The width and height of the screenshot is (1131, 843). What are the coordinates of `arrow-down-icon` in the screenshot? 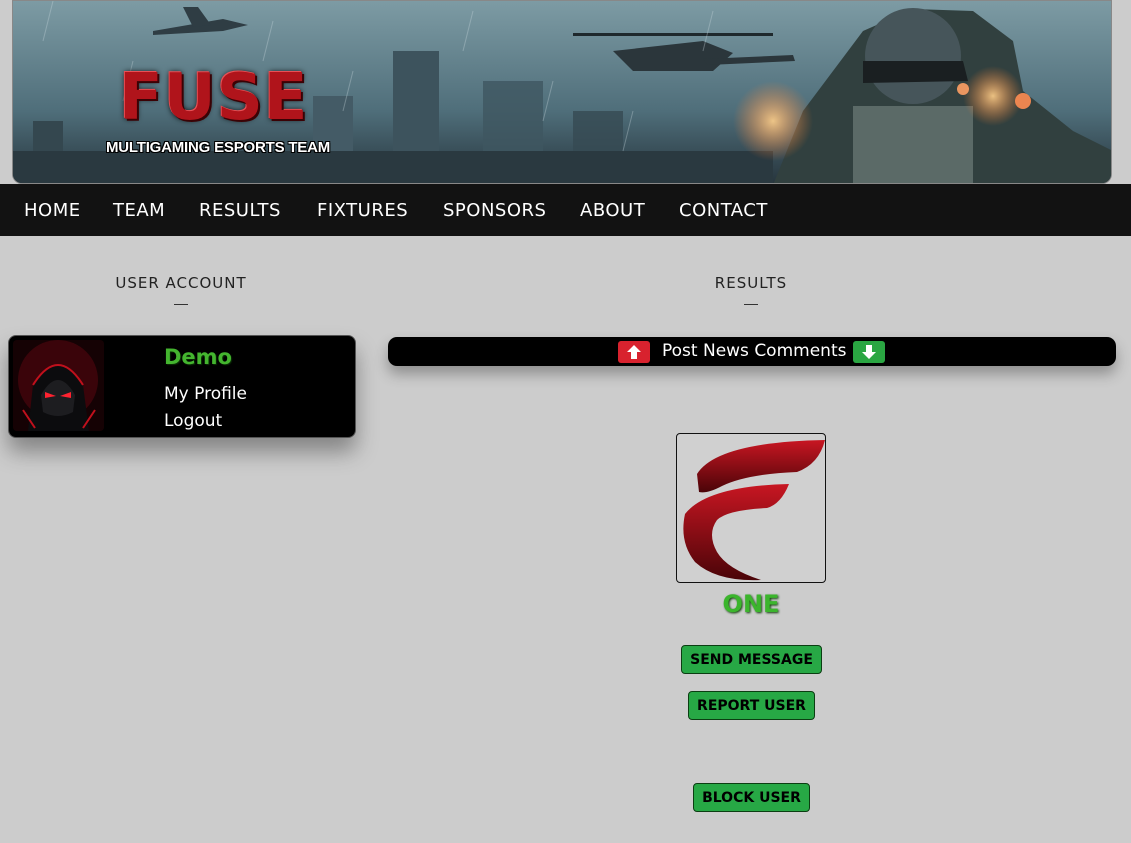 It's located at (869, 352).